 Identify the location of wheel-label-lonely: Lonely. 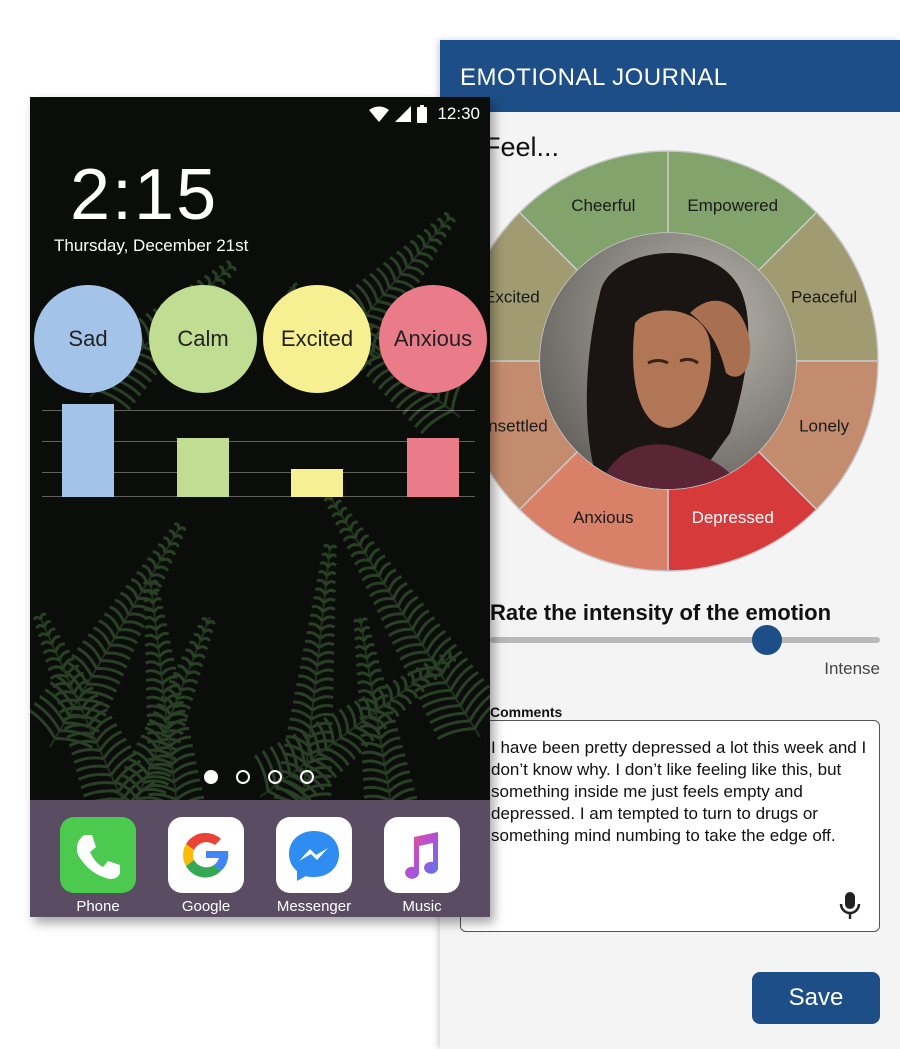
(824, 426).